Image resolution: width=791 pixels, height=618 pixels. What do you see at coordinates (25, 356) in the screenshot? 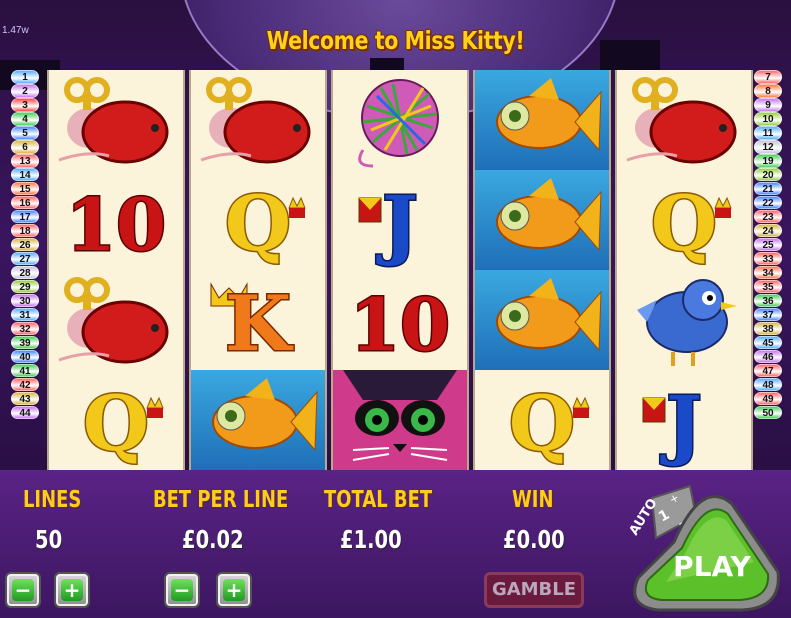
I see `payline-badge: 40` at bounding box center [25, 356].